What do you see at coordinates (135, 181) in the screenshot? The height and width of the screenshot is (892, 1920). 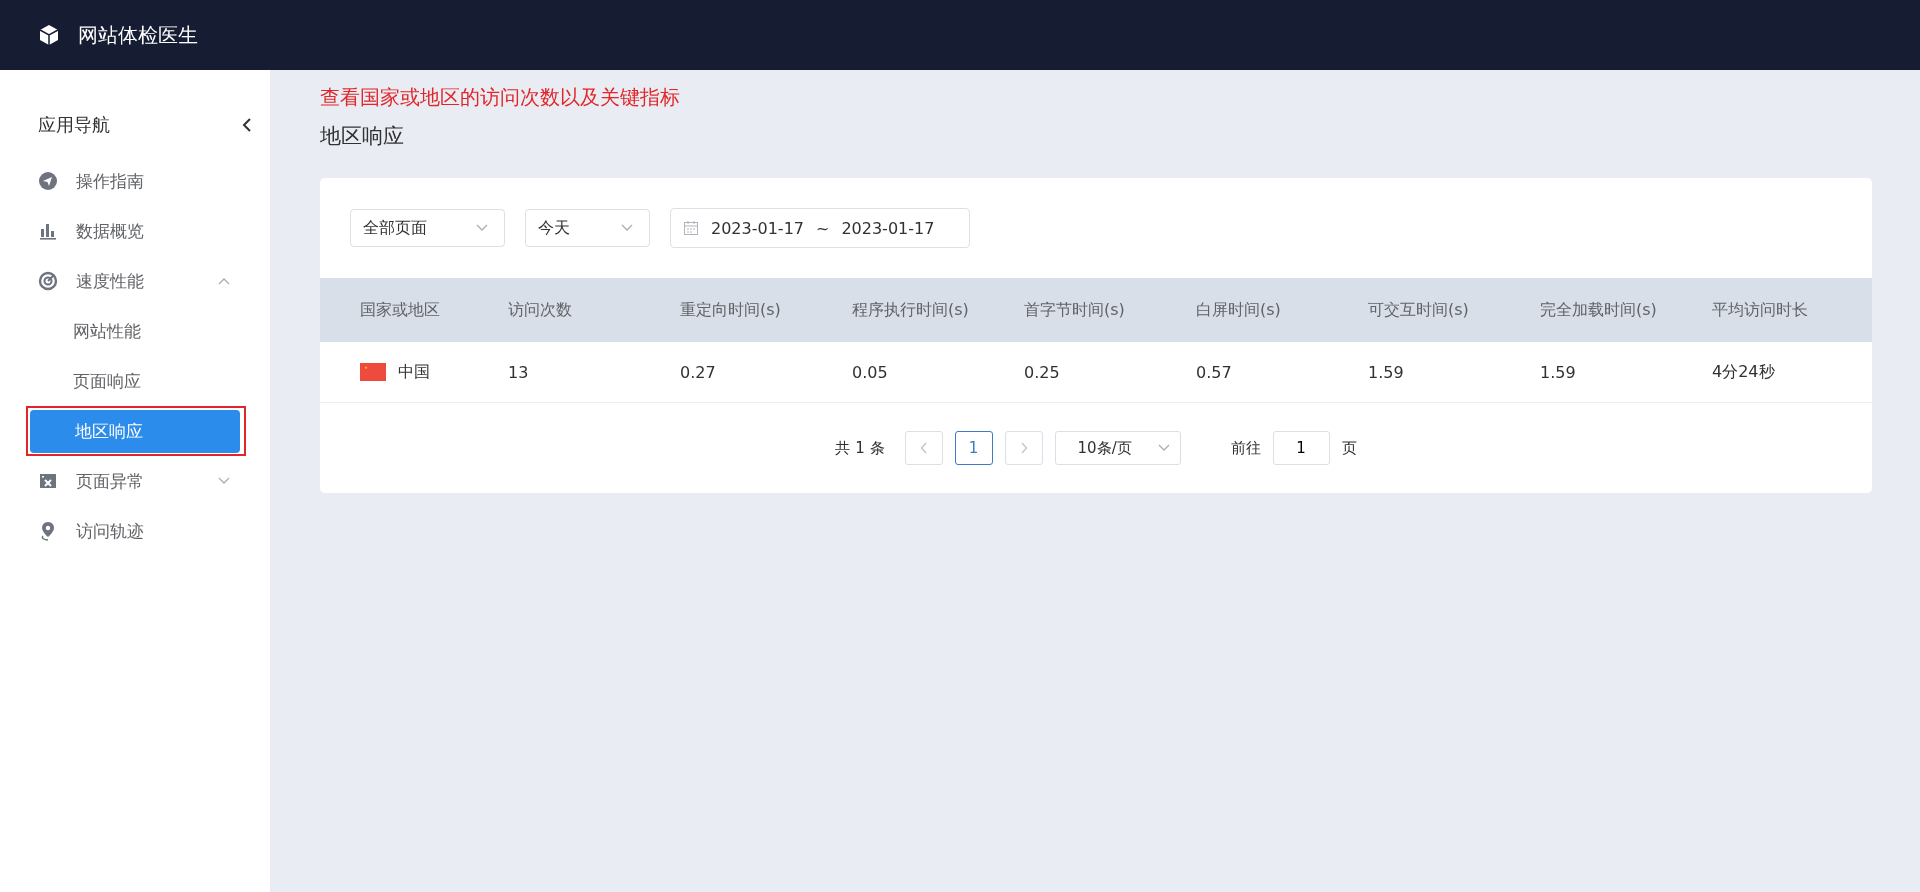 I see `nav-item: 操作指南` at bounding box center [135, 181].